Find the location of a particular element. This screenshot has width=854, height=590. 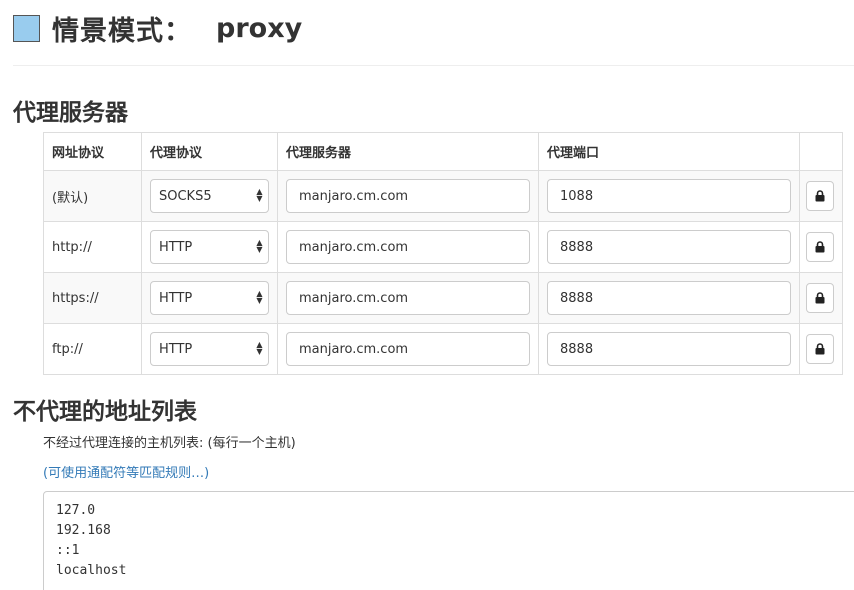

scheme-label: (默认) is located at coordinates (70, 198).